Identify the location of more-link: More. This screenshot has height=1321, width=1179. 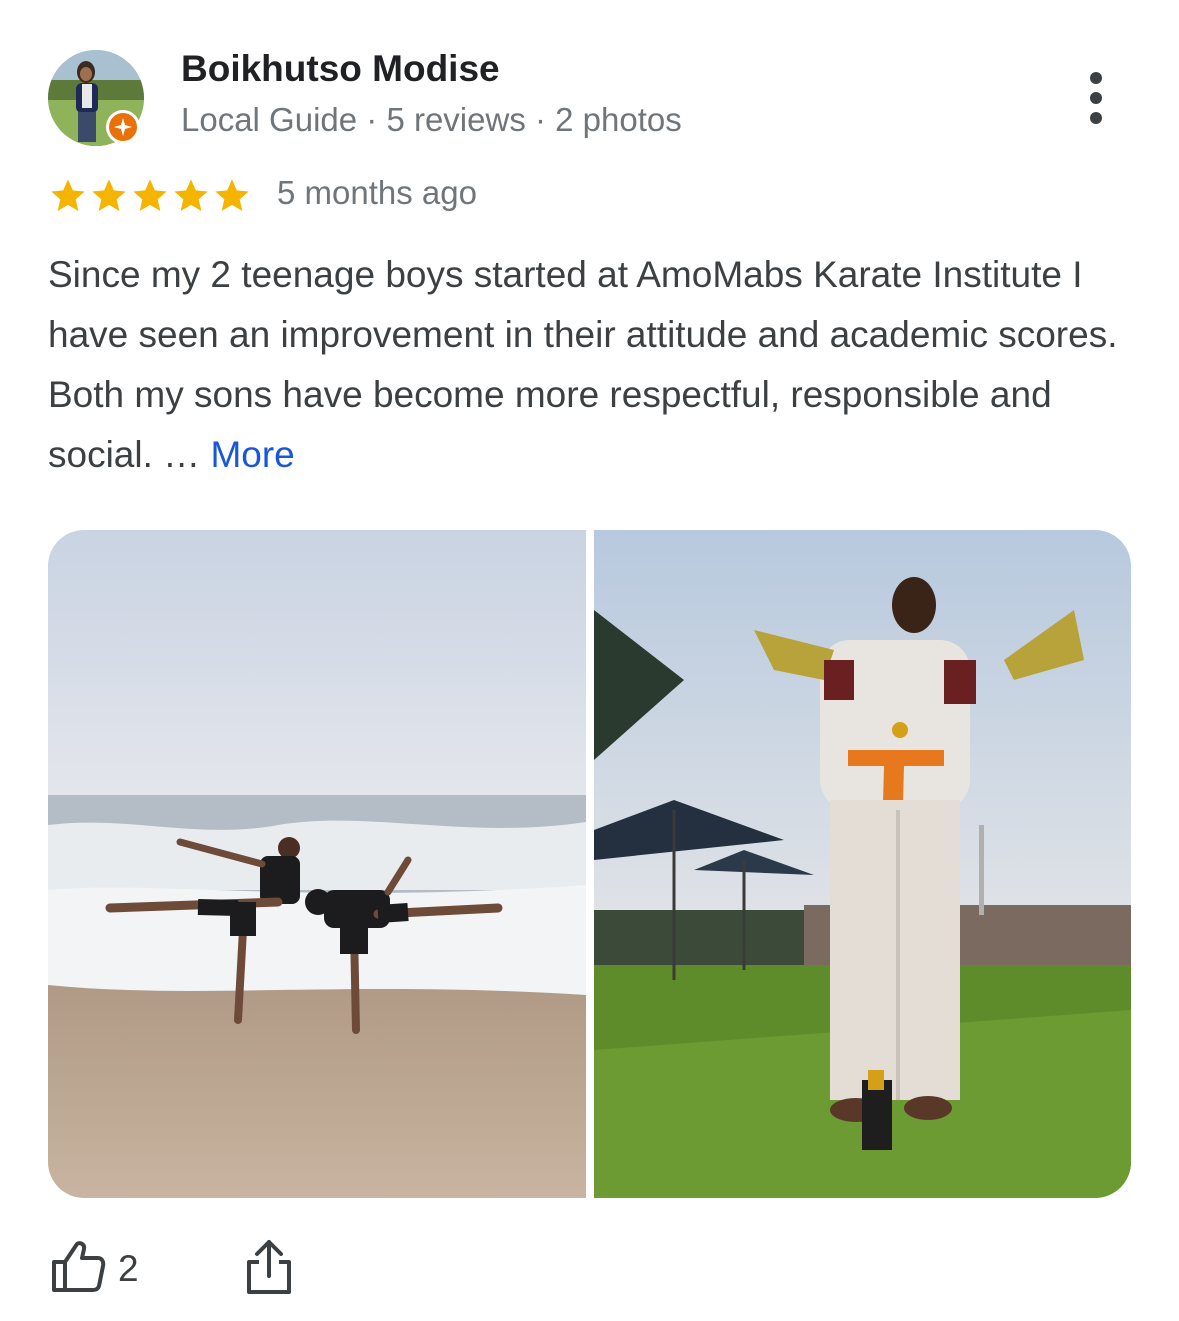
(252, 454).